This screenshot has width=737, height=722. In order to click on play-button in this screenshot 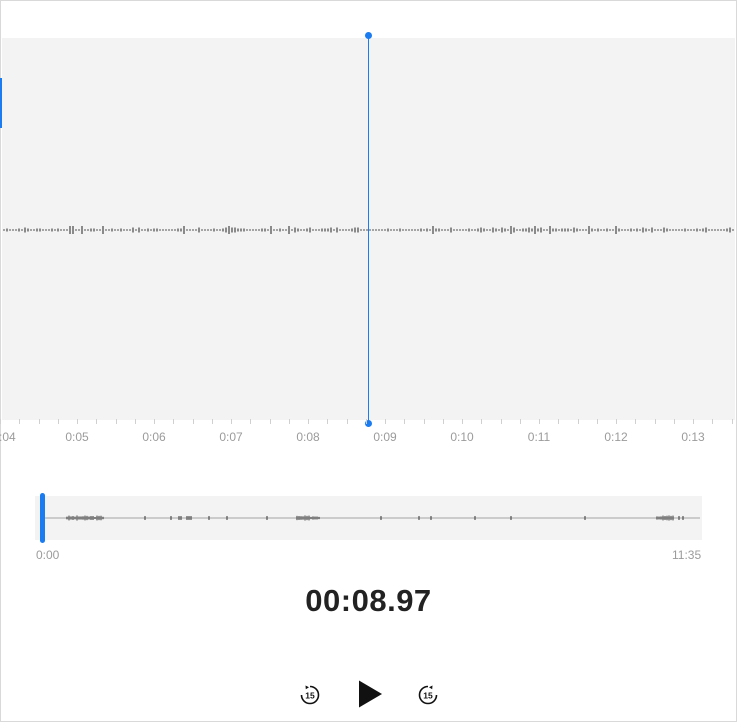, I will do `click(370, 696)`.